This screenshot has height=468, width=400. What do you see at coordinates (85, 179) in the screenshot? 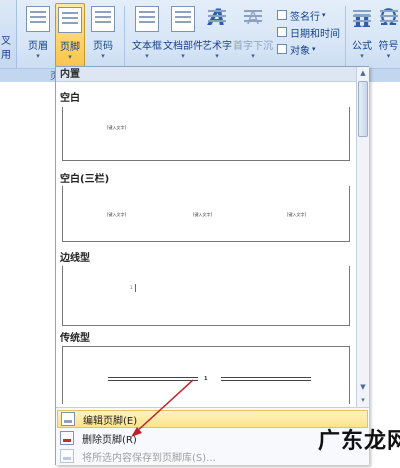
I see `section-title-blank-three-column: 空白(三栏)` at bounding box center [85, 179].